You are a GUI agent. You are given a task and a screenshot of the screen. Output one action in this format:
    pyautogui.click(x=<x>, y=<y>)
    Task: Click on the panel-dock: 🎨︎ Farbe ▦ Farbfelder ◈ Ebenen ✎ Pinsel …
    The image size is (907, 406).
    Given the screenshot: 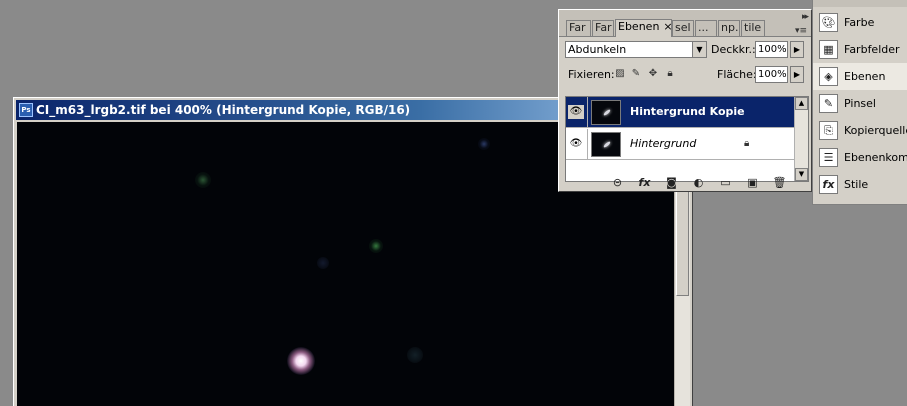 What is the action you would take?
    pyautogui.click(x=859, y=106)
    